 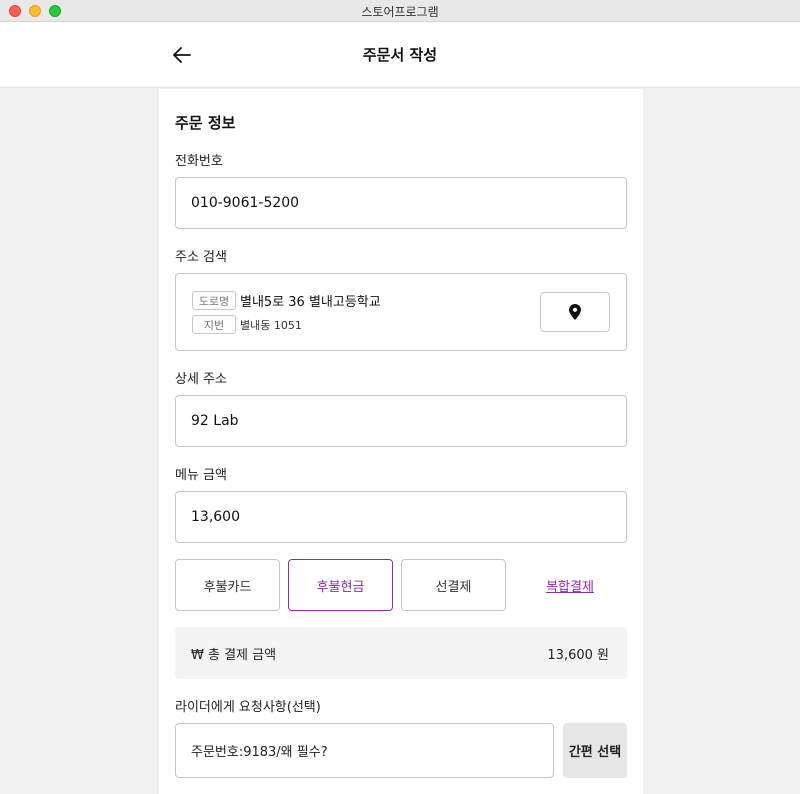 I want to click on road-tag: 도로명, so click(x=214, y=300).